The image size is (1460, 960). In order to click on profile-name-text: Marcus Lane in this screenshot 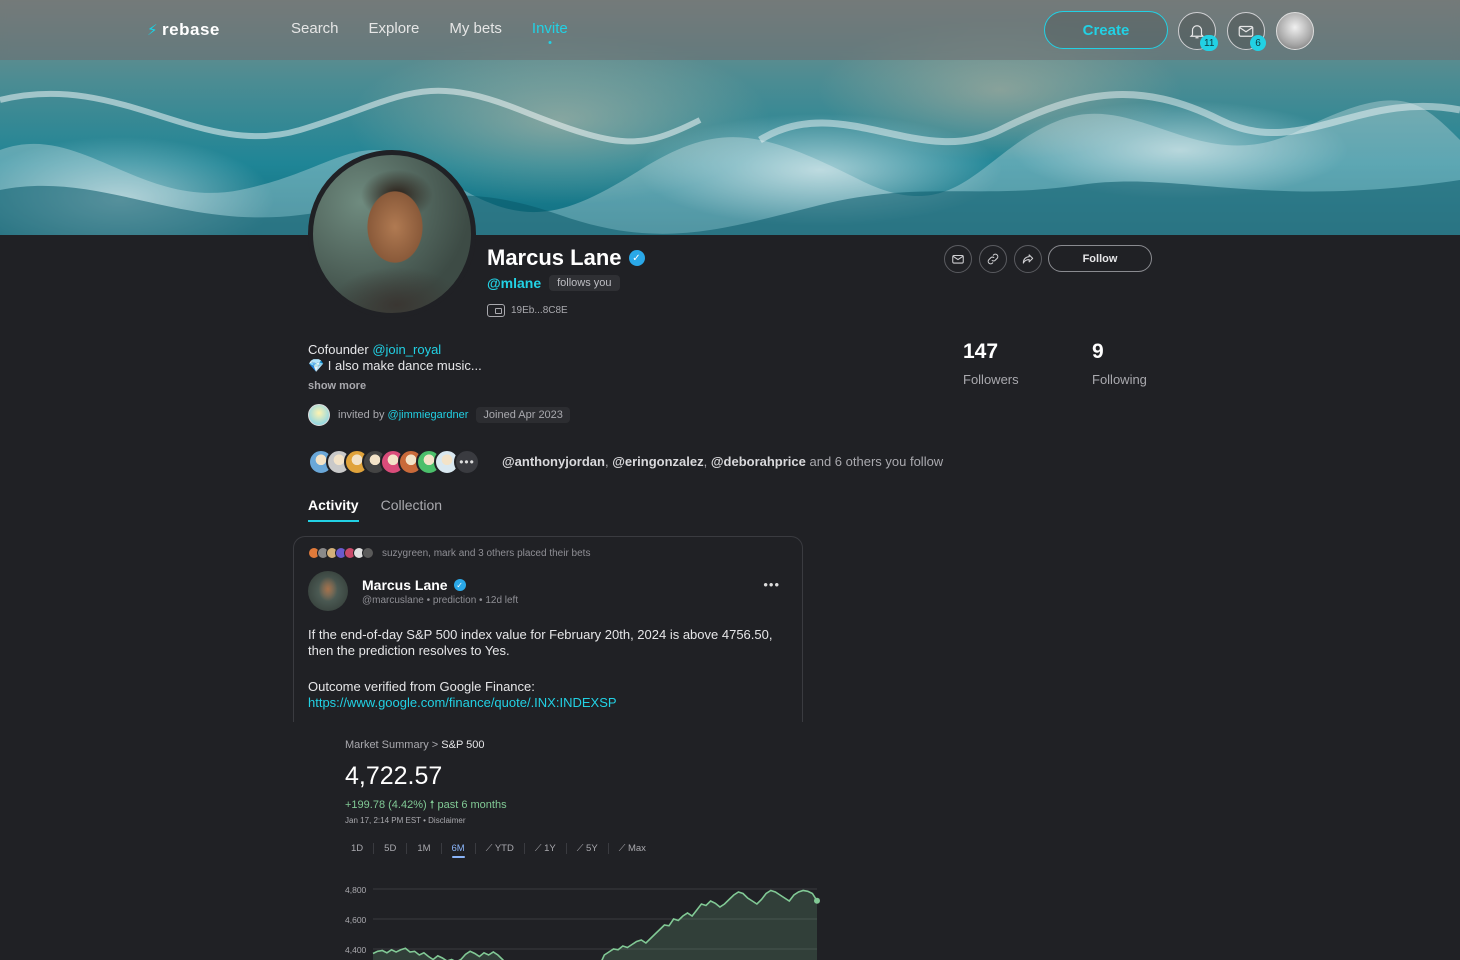, I will do `click(554, 257)`.